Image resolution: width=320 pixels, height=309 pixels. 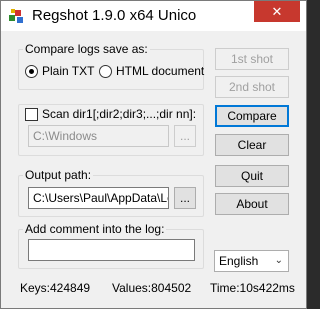 I want to click on language-select: English ⌄, so click(x=251, y=261).